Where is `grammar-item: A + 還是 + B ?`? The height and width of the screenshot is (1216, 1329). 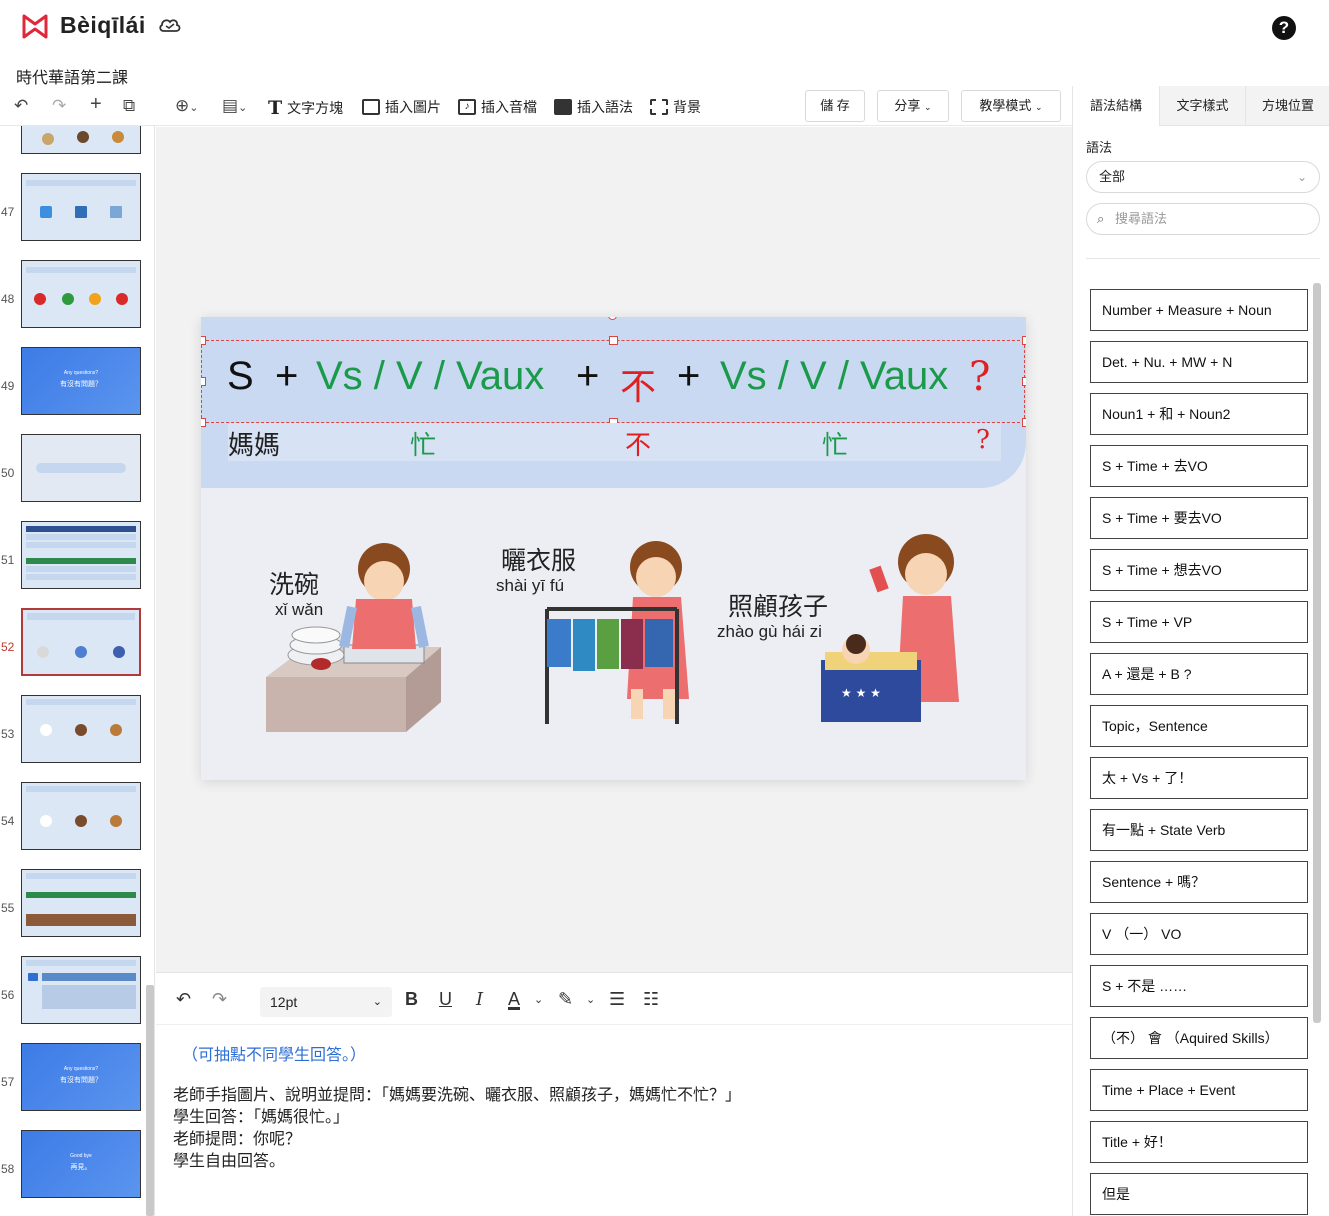
grammar-item: A + 還是 + B ? is located at coordinates (1199, 674).